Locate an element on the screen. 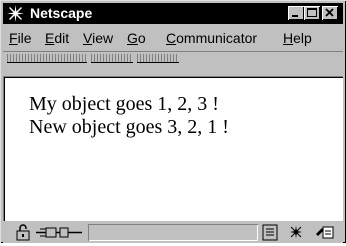 The height and width of the screenshot is (246, 346). menu-communicator-label: ommunicator is located at coordinates (217, 38).